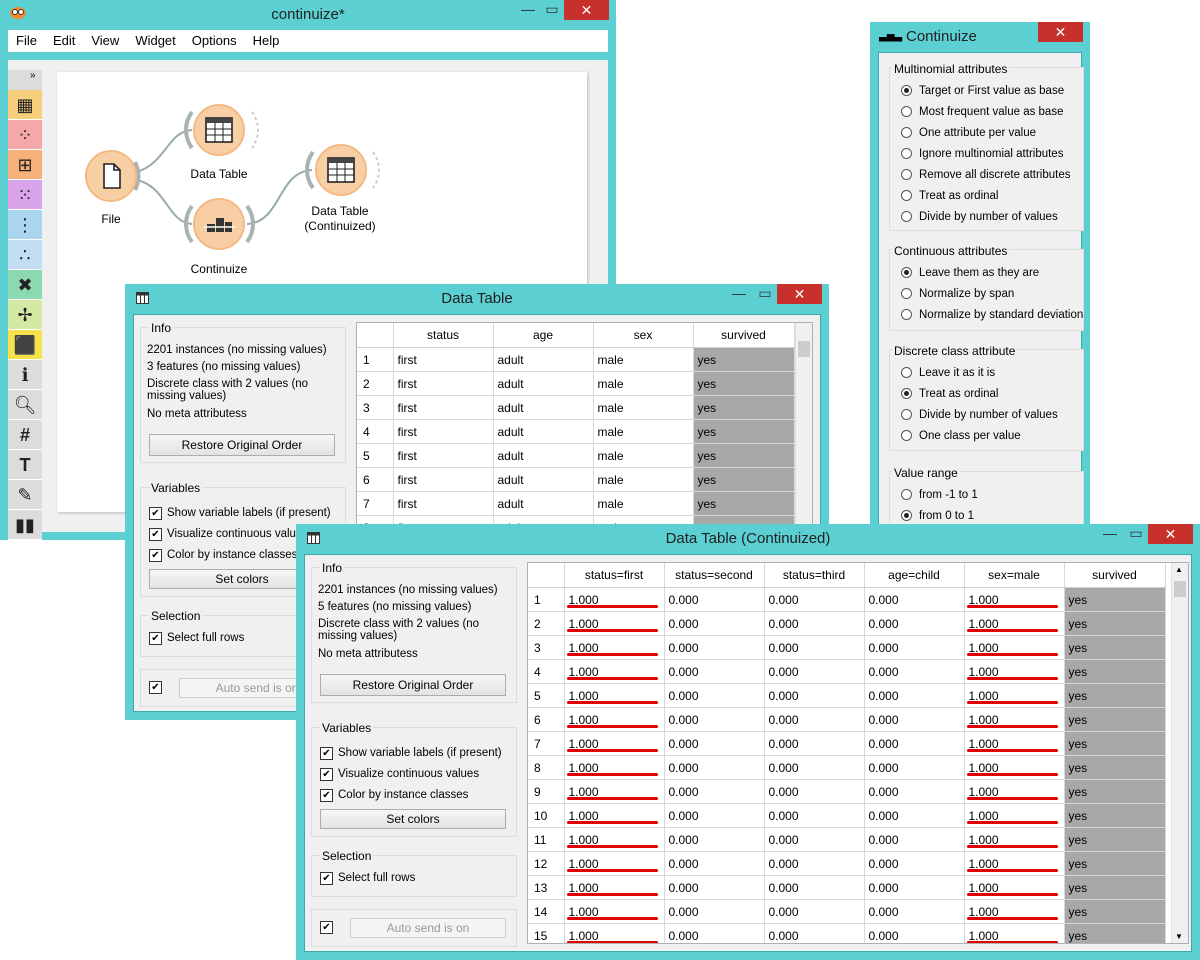 This screenshot has width=1200, height=960. I want to click on pause-icon: ▮▮, so click(25, 525).